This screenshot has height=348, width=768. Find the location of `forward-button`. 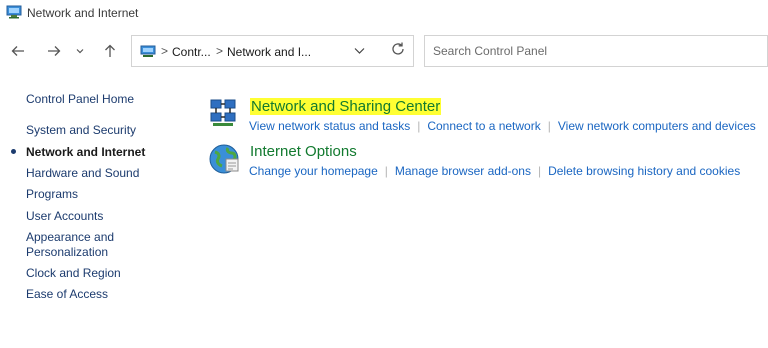

forward-button is located at coordinates (54, 51).